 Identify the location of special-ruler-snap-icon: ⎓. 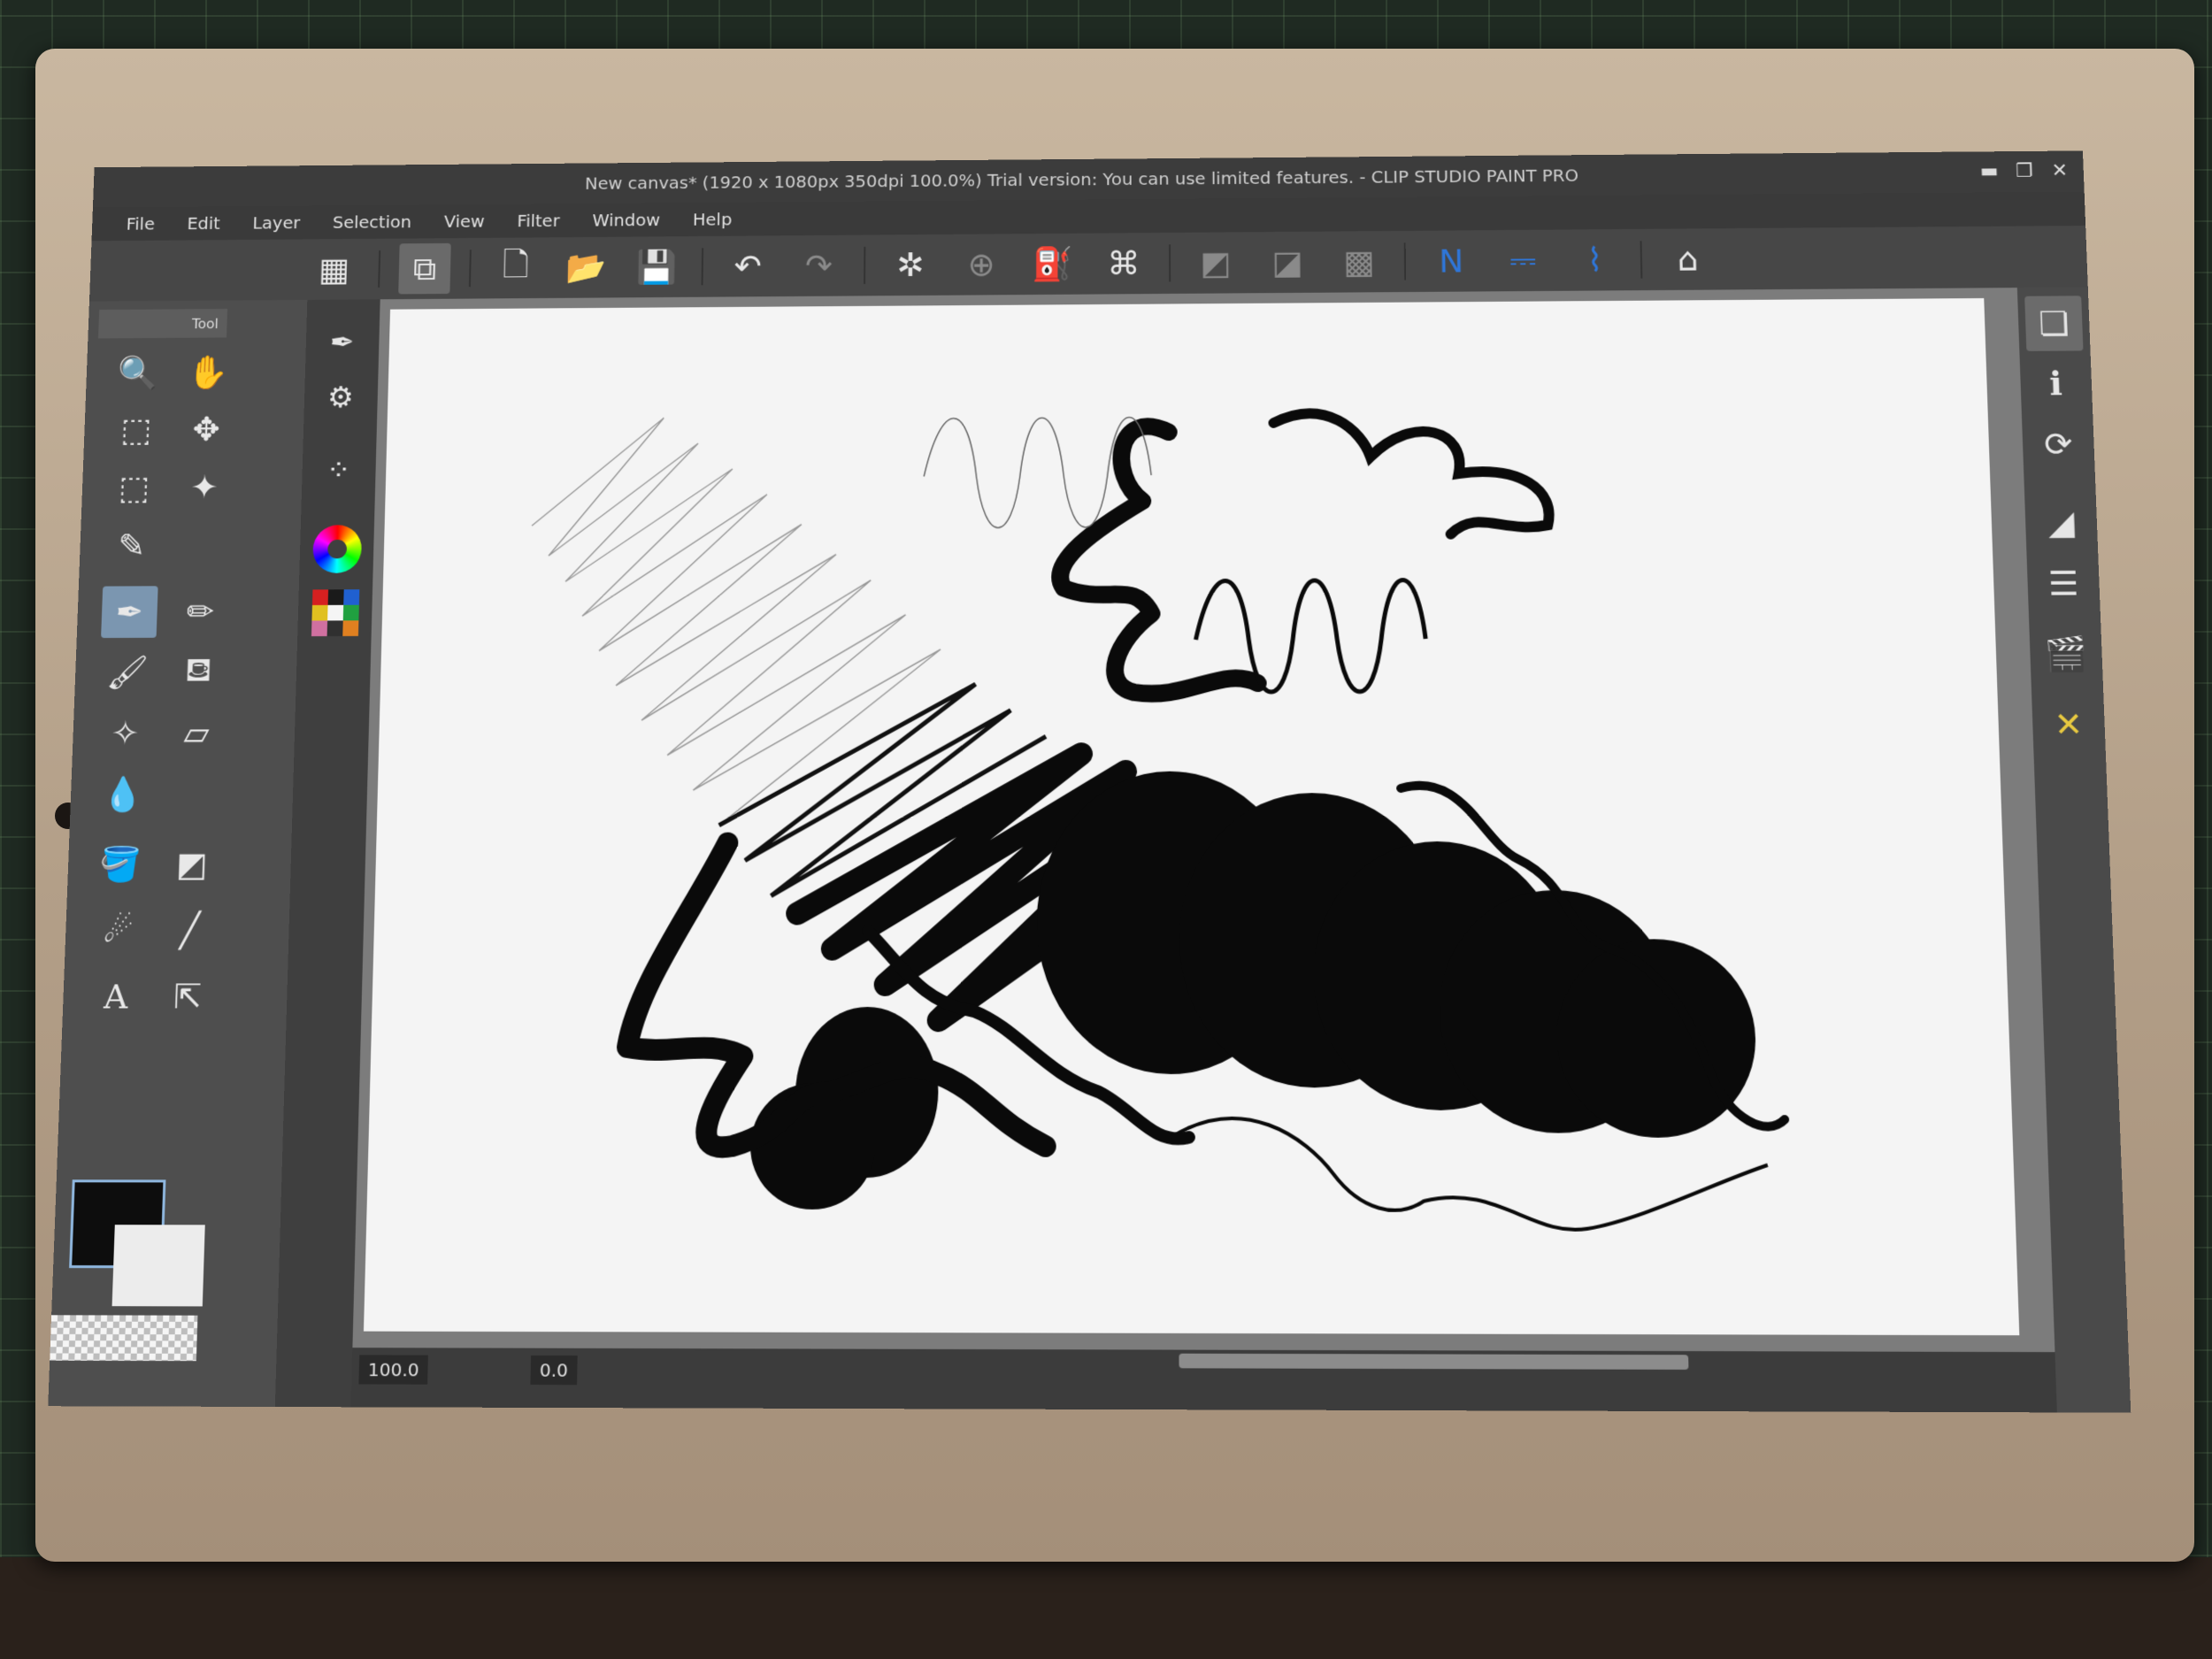
(1522, 260).